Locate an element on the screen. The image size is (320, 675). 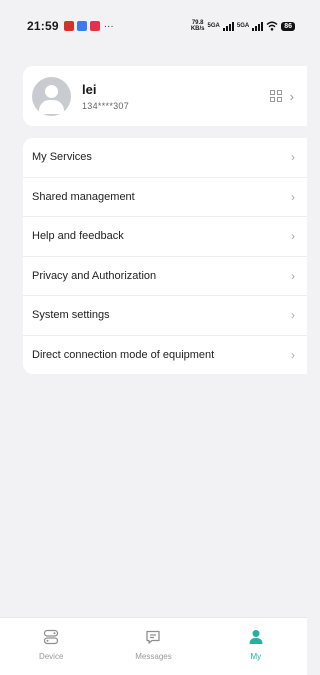
tab-device: Device is located at coordinates (51, 646).